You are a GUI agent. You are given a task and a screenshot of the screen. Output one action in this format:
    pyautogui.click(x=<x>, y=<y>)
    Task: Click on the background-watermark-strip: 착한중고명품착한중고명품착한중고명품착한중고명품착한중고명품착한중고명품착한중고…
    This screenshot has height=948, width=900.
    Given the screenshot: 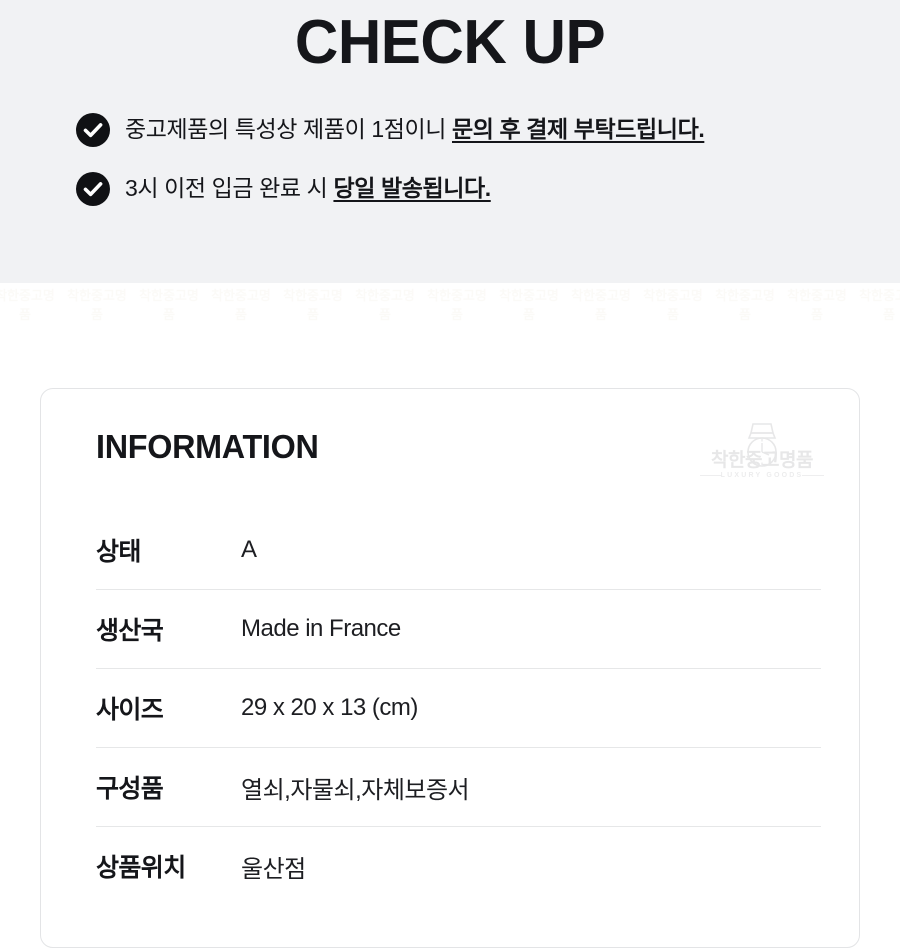 What is the action you would take?
    pyautogui.click(x=450, y=312)
    